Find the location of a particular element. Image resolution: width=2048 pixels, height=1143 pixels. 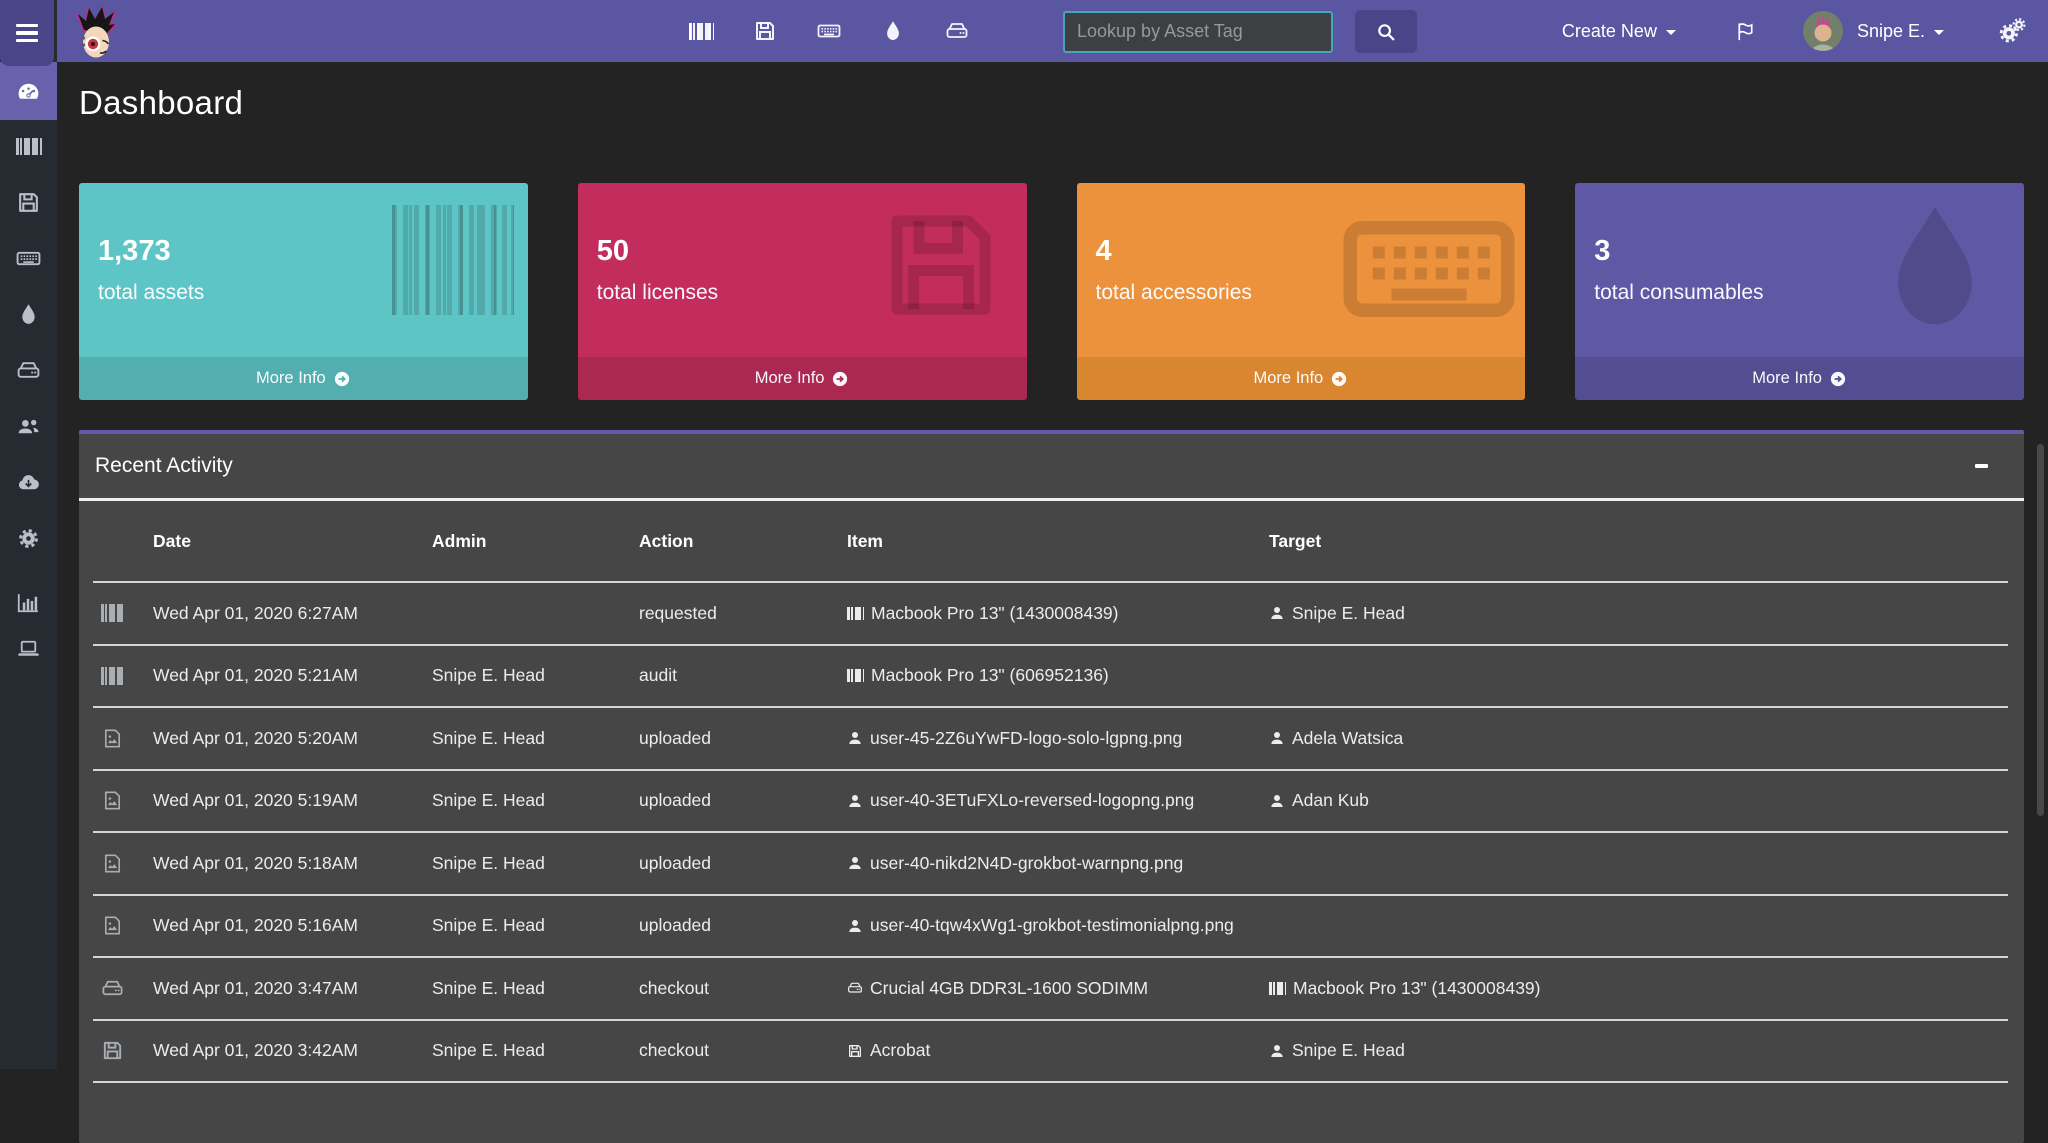

sidebar-item-settings is located at coordinates (28, 538).